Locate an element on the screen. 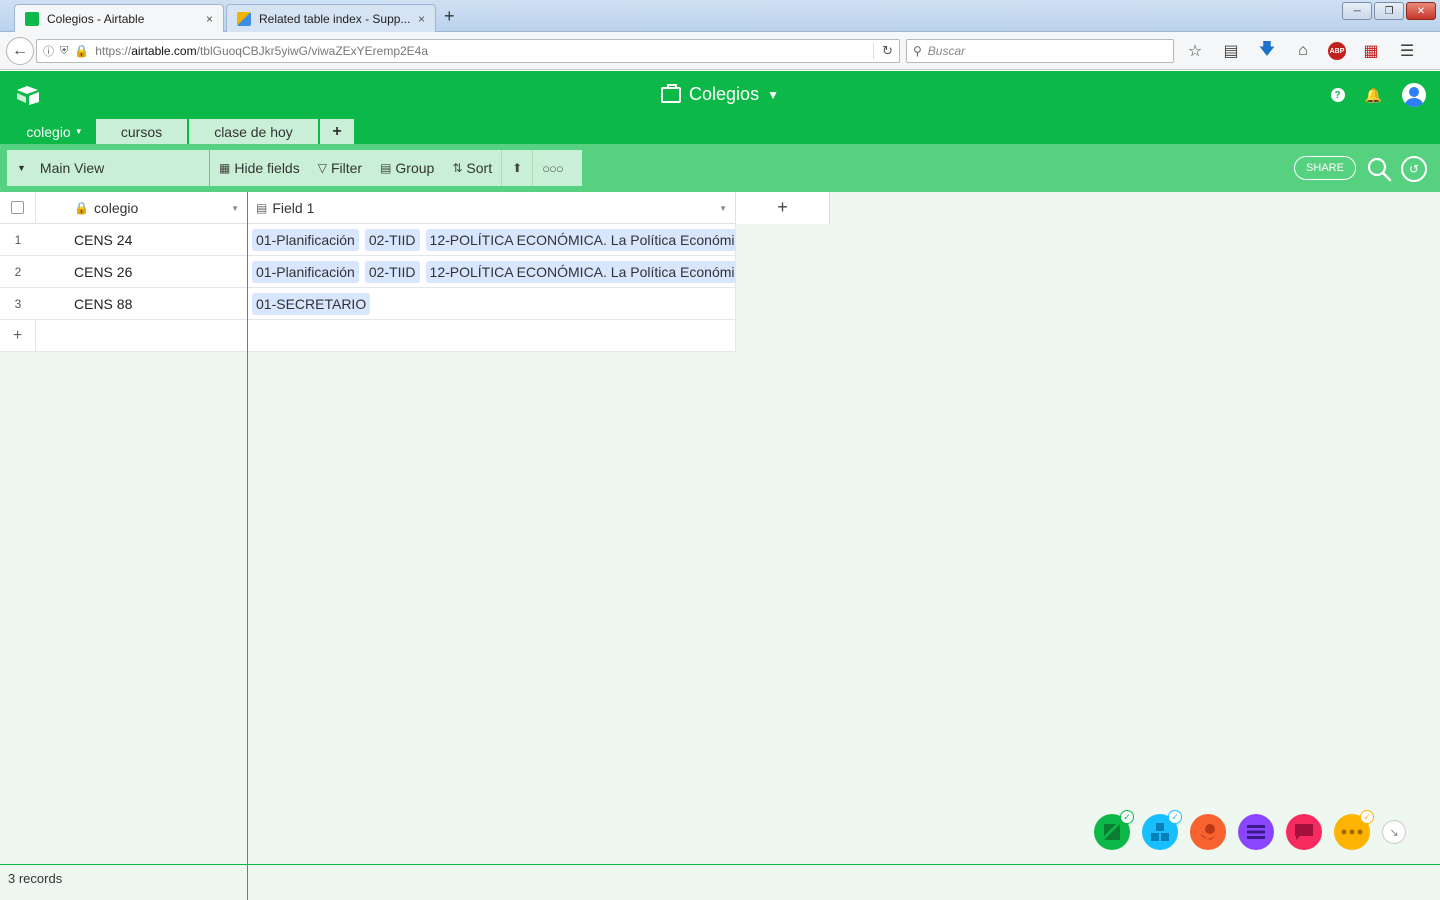 The width and height of the screenshot is (1440, 900). share-view-icon: ⬆ is located at coordinates (516, 168).